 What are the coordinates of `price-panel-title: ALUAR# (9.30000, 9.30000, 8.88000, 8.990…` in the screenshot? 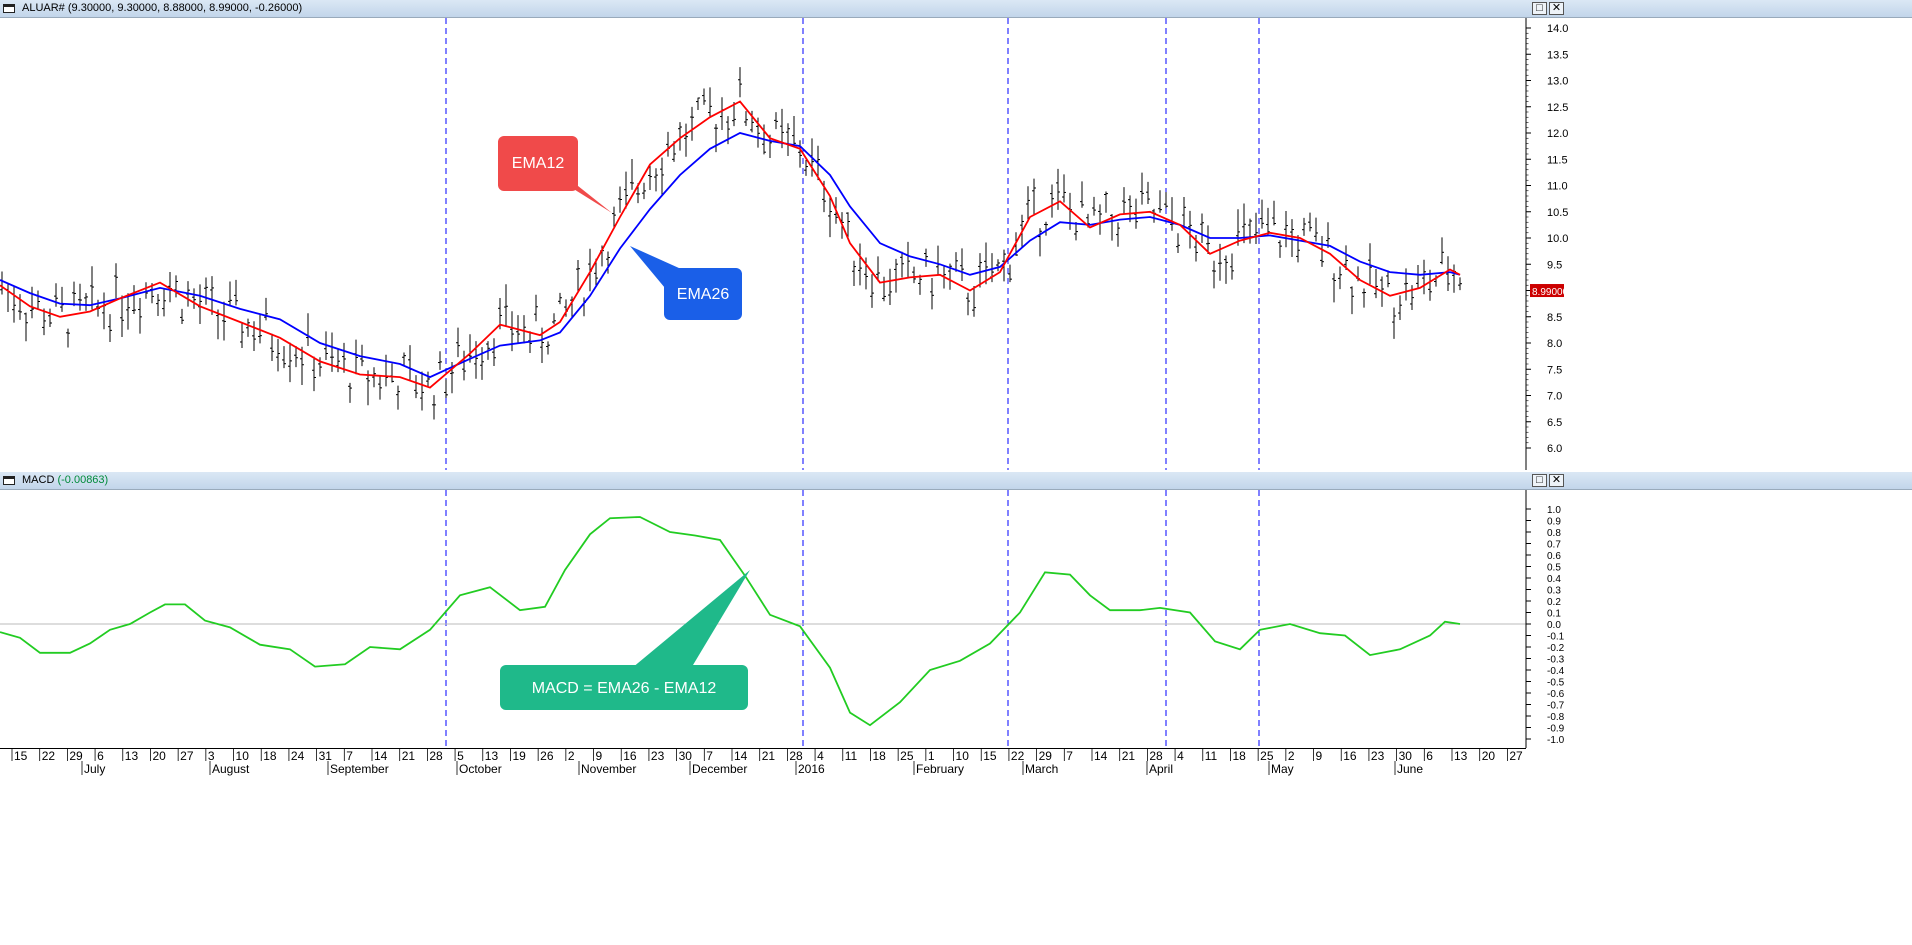 It's located at (162, 8).